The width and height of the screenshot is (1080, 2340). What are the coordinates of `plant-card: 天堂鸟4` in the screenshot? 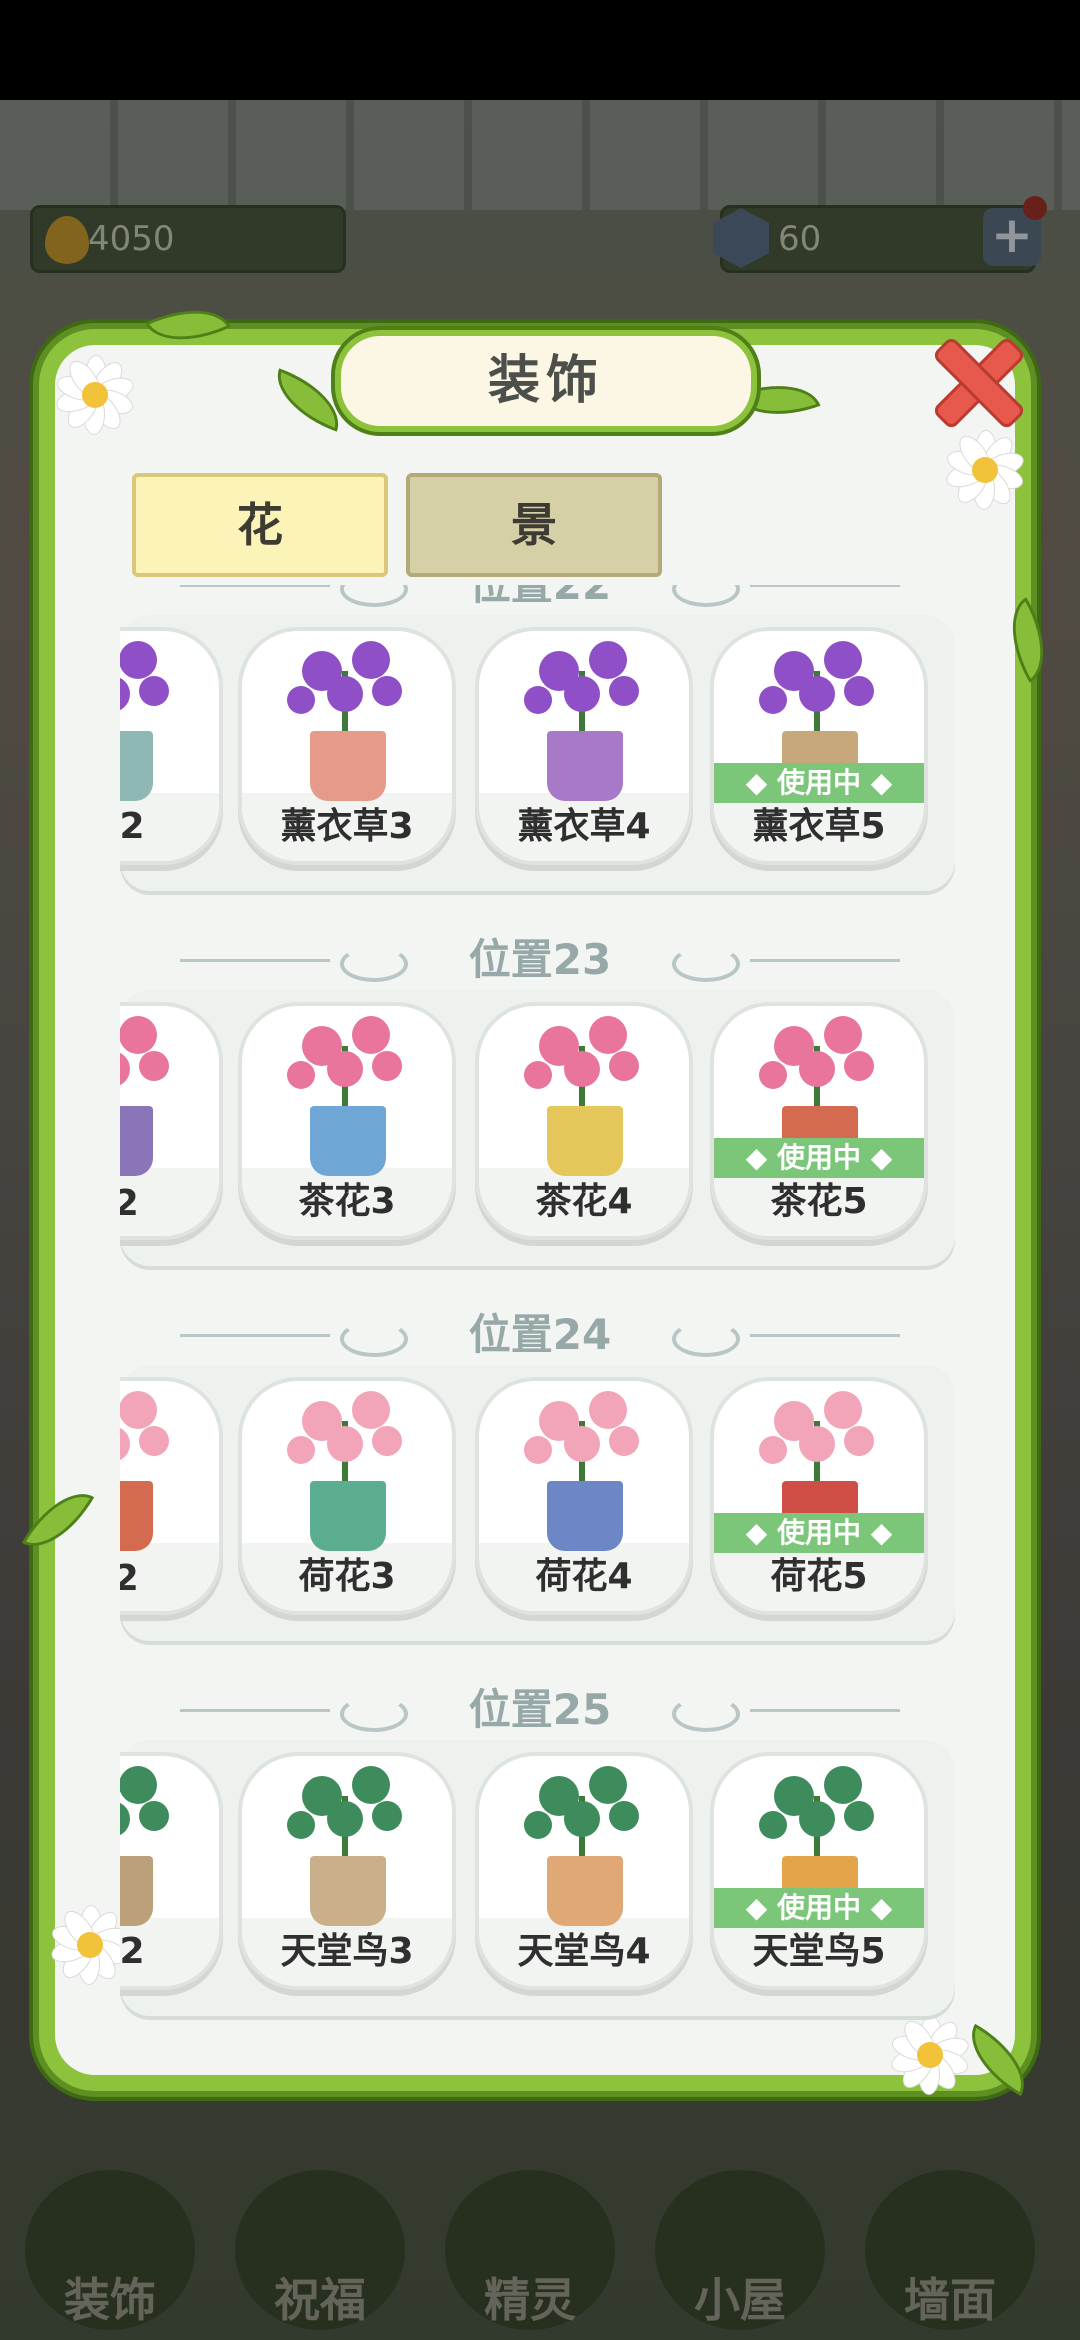 It's located at (584, 1871).